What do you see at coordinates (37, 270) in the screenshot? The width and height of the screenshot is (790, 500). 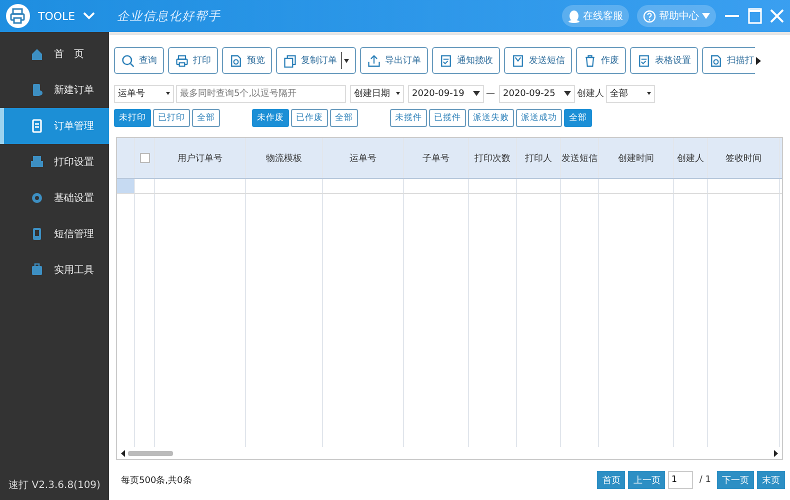 I see `toolbox-icon` at bounding box center [37, 270].